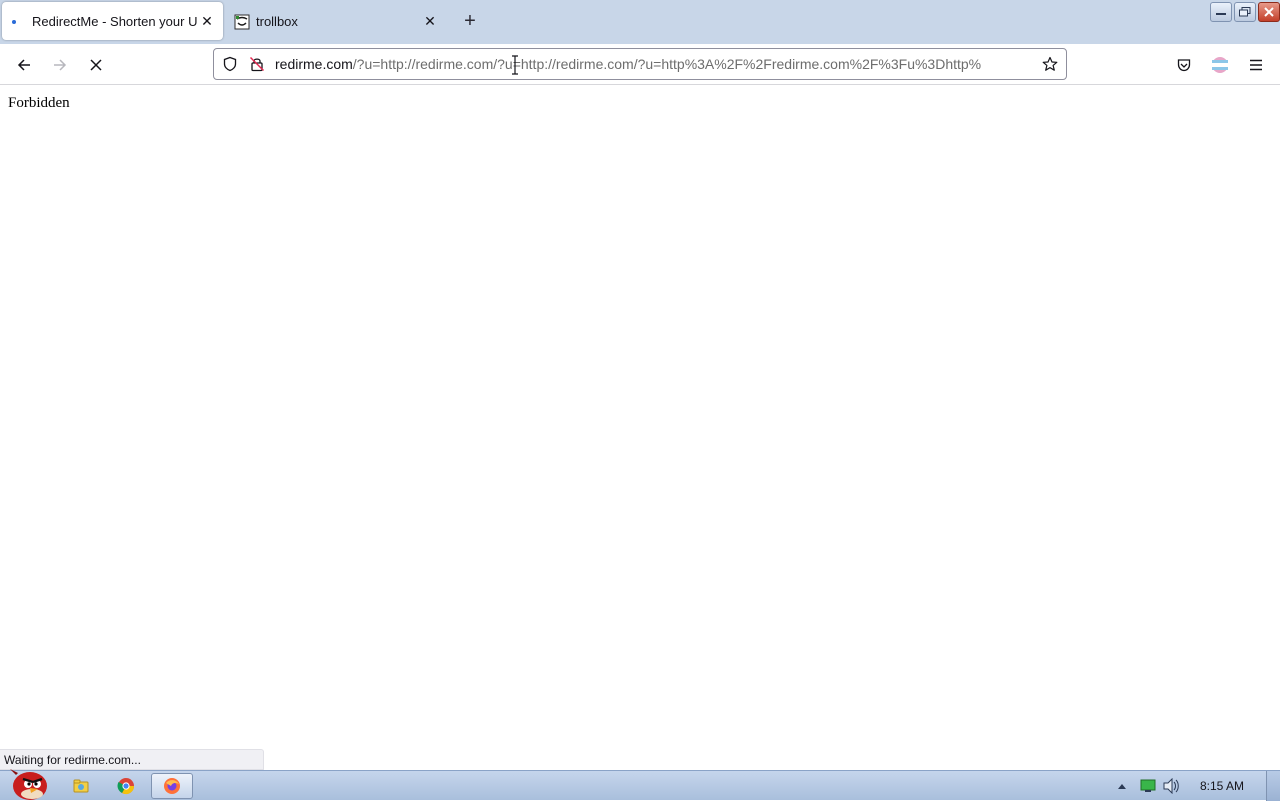 Image resolution: width=1280 pixels, height=801 pixels. I want to click on back-button, so click(24, 65).